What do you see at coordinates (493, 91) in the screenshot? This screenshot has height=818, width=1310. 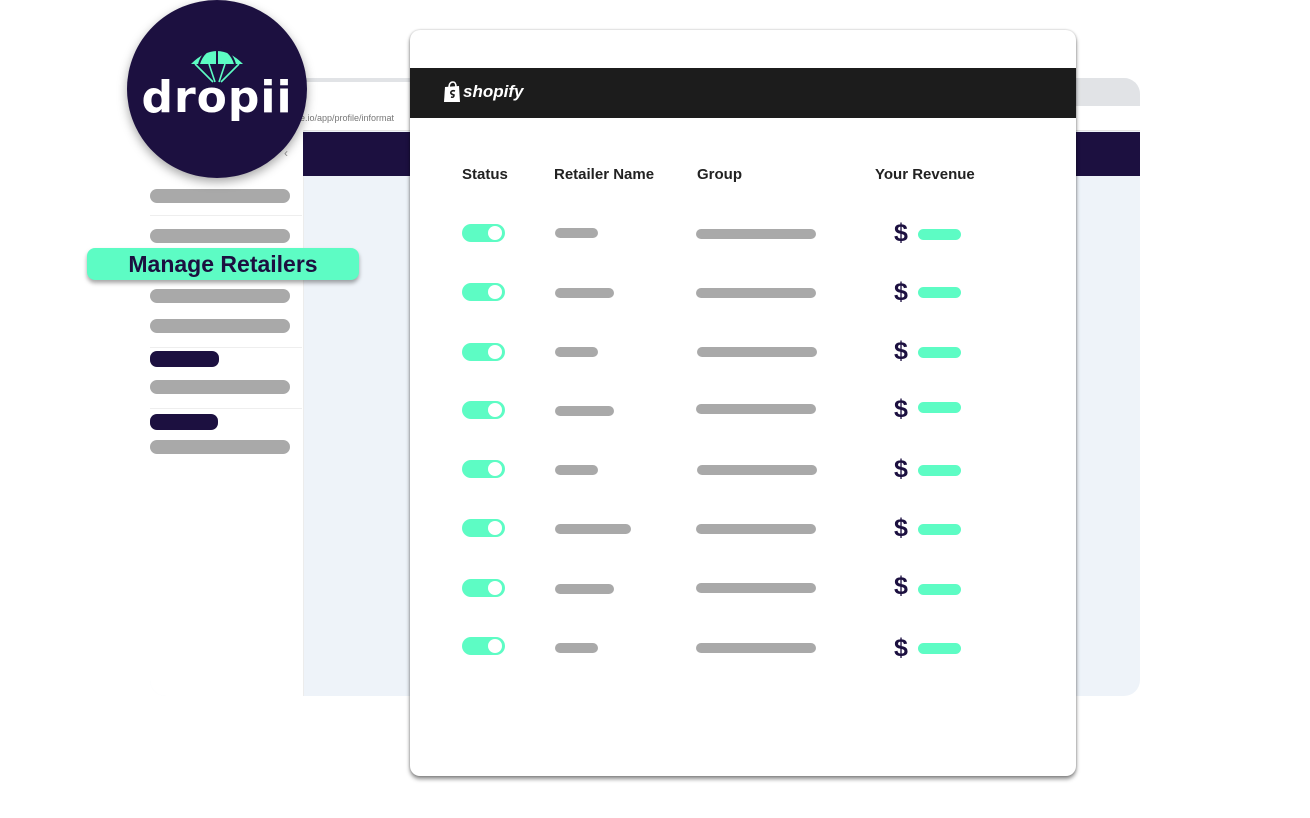 I see `shopify-wordmark: shopify` at bounding box center [493, 91].